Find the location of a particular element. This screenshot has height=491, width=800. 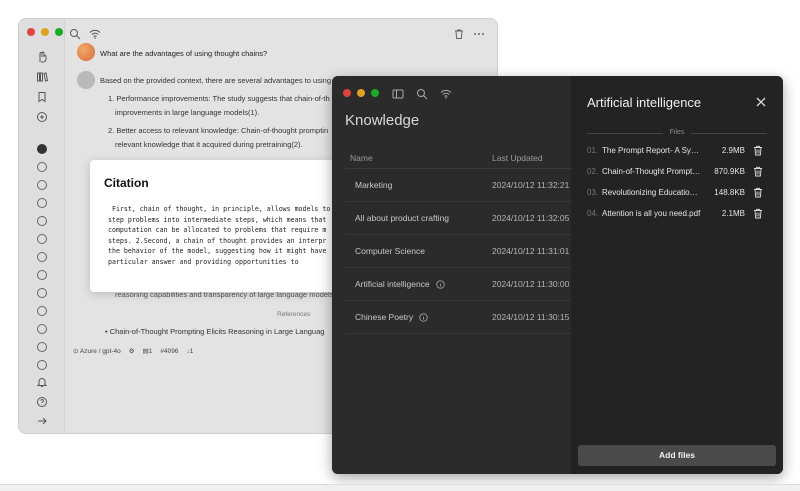

model-label: Azure / gpt-4o is located at coordinates (100, 351).